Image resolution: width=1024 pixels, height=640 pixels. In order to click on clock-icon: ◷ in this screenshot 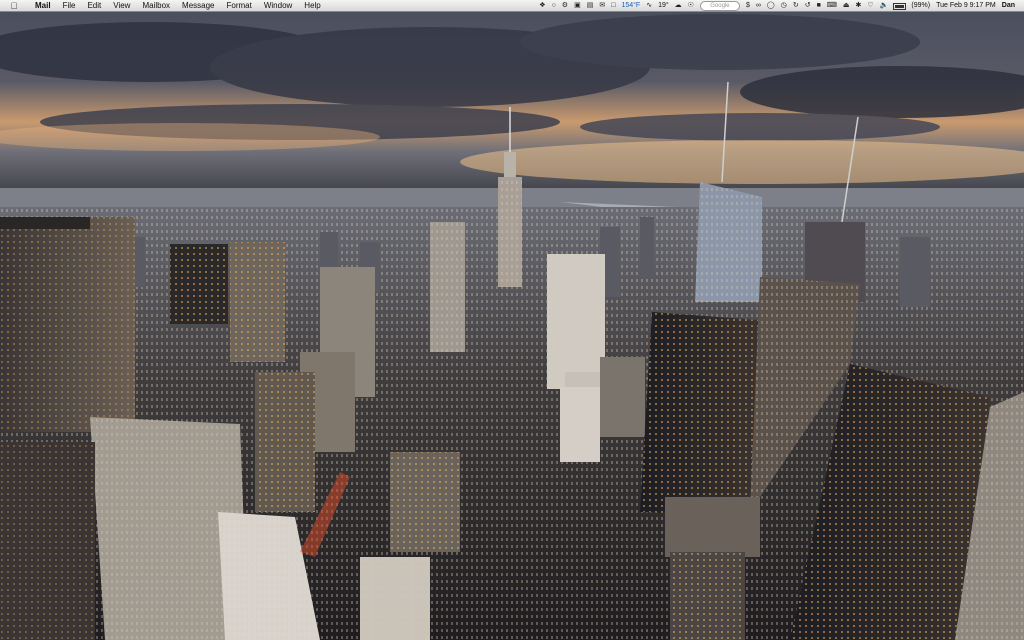, I will do `click(784, 6)`.